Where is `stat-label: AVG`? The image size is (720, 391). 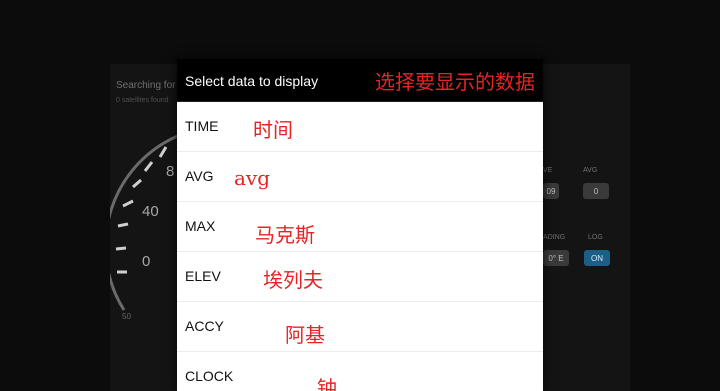
stat-label: AVG is located at coordinates (590, 170).